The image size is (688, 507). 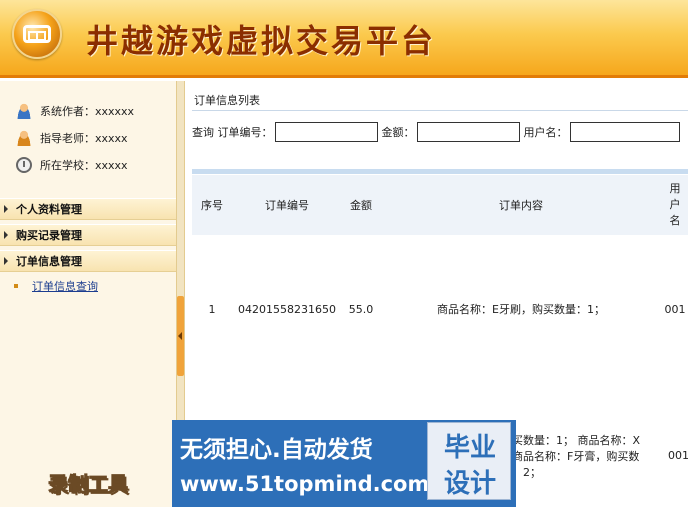 I want to click on author-label: 系统作者：xxxxxx, so click(x=87, y=111).